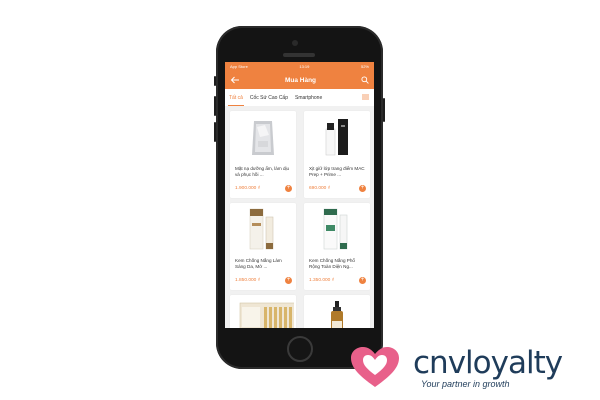  Describe the element at coordinates (320, 188) in the screenshot. I see `product-price: 690.000 ₫` at that location.